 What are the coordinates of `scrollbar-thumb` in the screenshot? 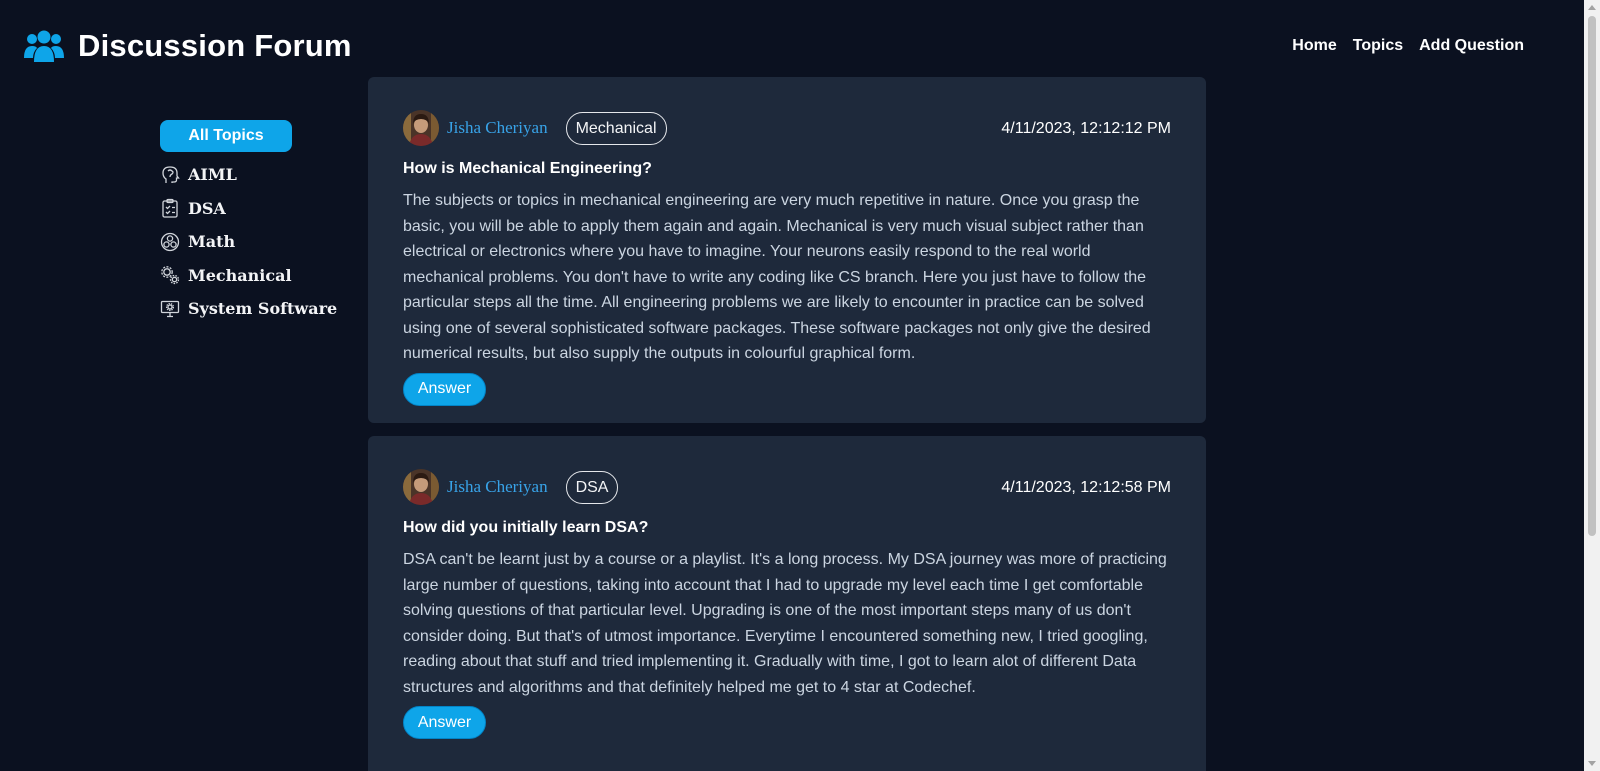 It's located at (1592, 276).